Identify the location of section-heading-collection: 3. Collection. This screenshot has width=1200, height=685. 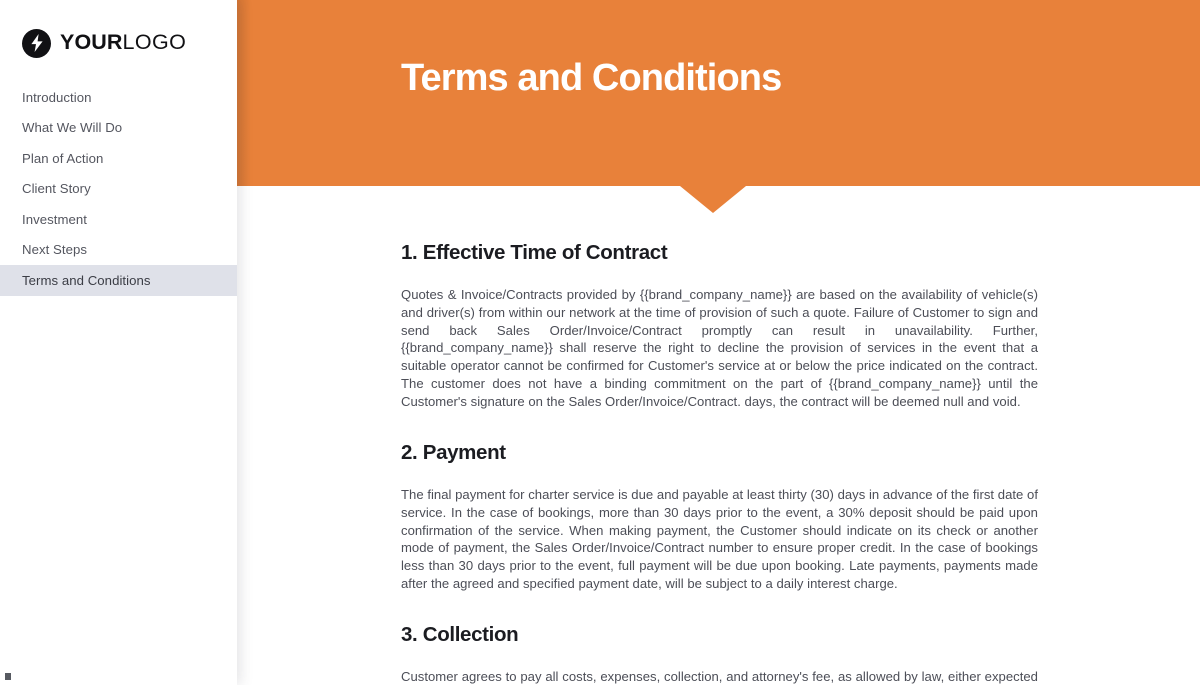
(460, 634).